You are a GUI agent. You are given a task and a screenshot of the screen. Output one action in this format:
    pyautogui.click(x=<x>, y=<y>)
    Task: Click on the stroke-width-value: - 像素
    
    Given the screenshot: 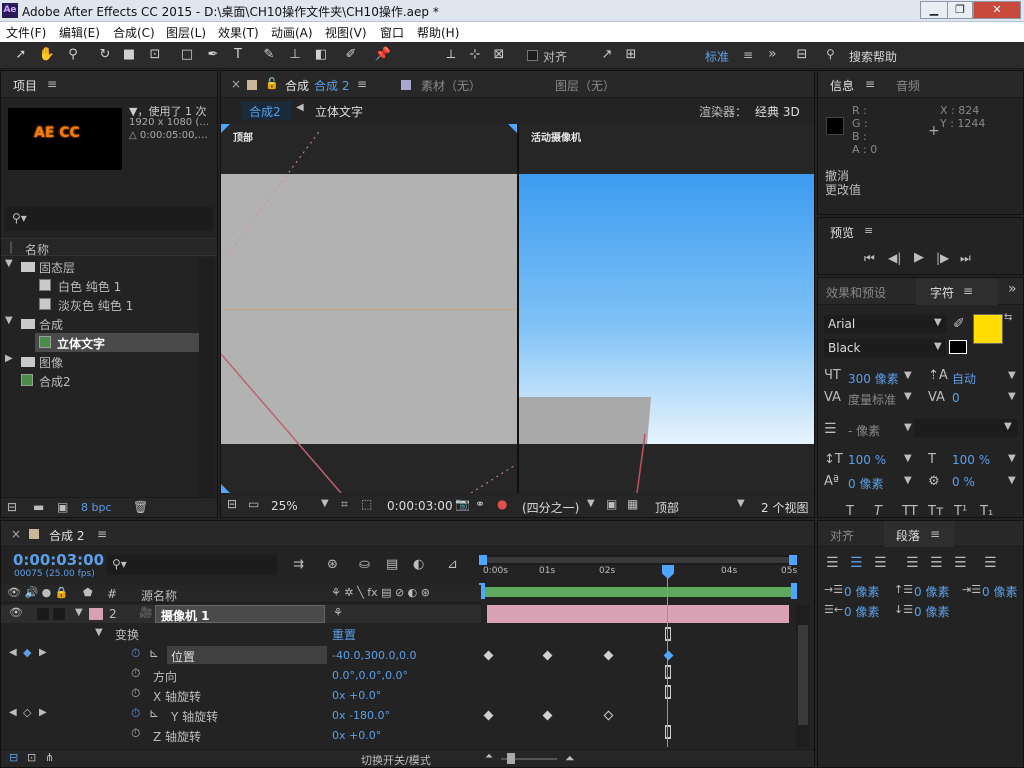 What is the action you would take?
    pyautogui.click(x=864, y=430)
    